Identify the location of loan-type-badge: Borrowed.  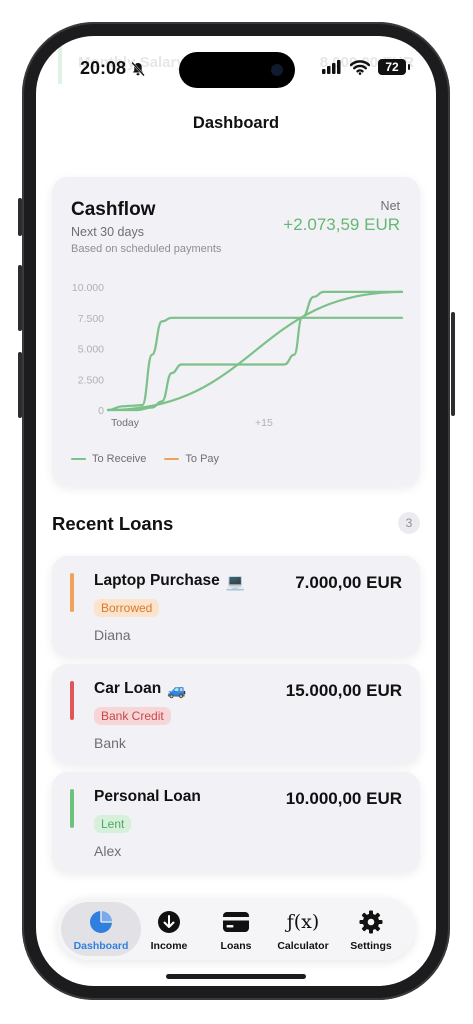
(127, 608).